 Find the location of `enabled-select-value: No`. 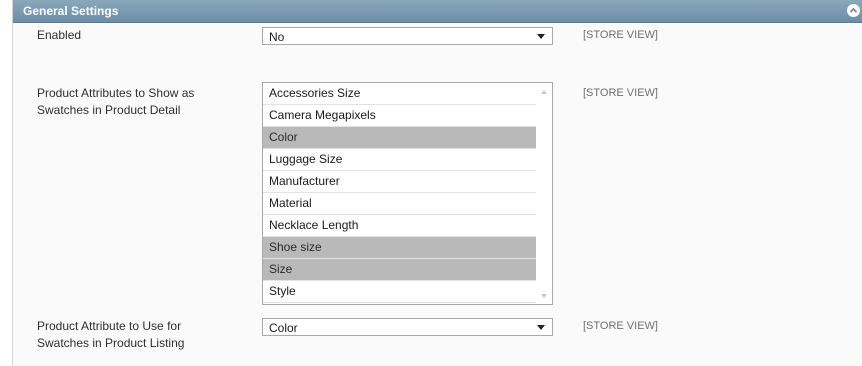

enabled-select-value: No is located at coordinates (277, 37).